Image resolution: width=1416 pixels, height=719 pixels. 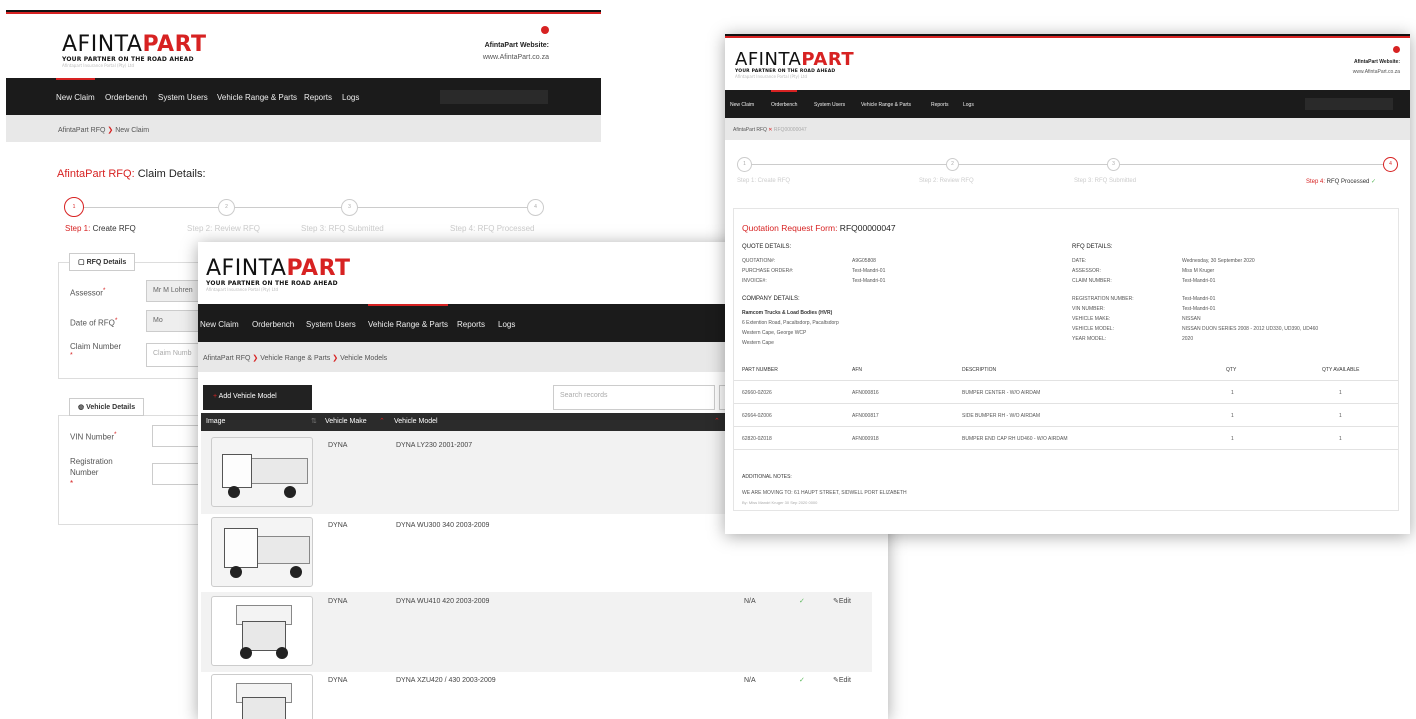 I want to click on breadcrumb-mid: Vehicle Range & Parts, so click(x=295, y=358).